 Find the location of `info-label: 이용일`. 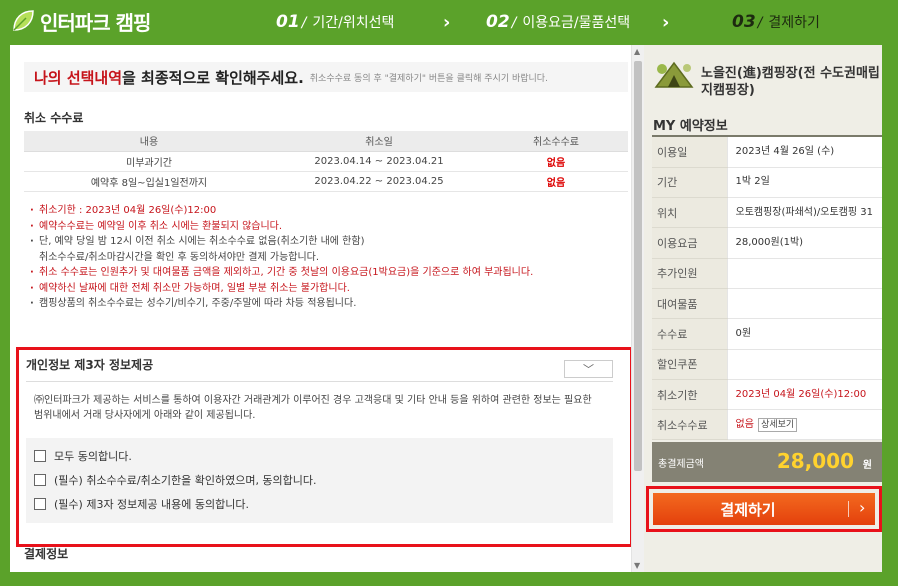

info-label: 이용일 is located at coordinates (689, 152).